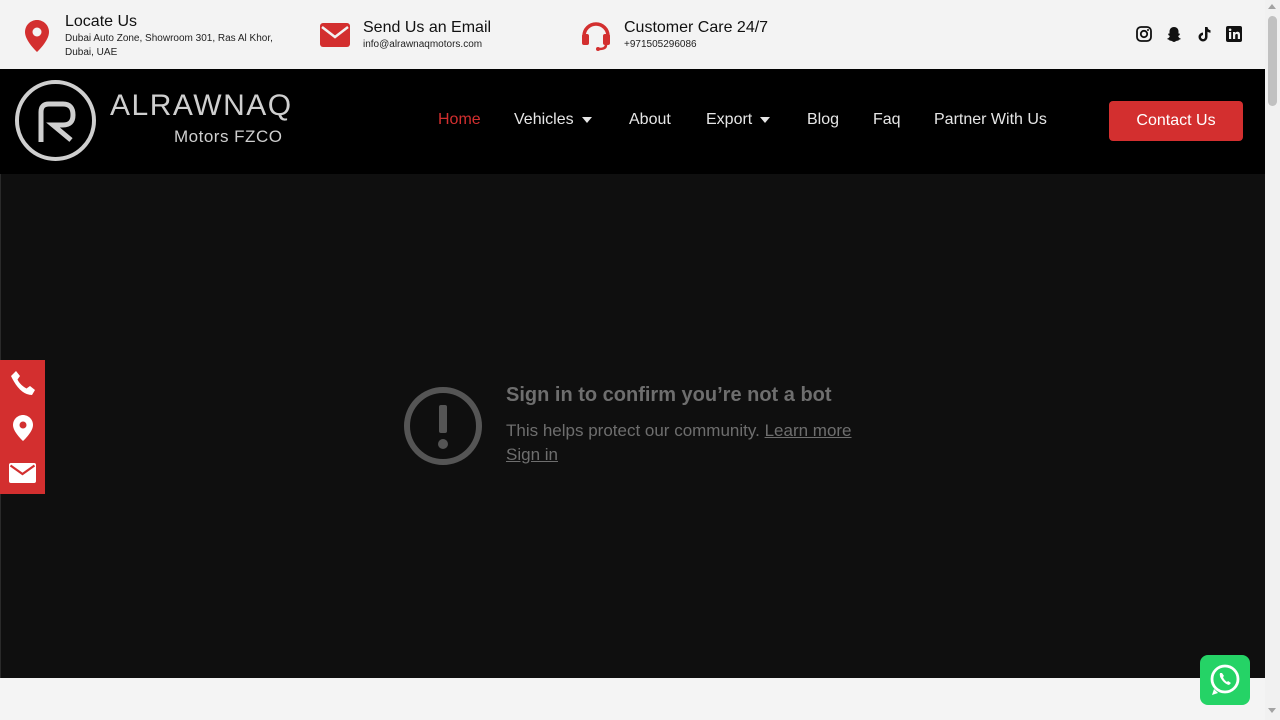  I want to click on brand-logo-icon, so click(55, 120).